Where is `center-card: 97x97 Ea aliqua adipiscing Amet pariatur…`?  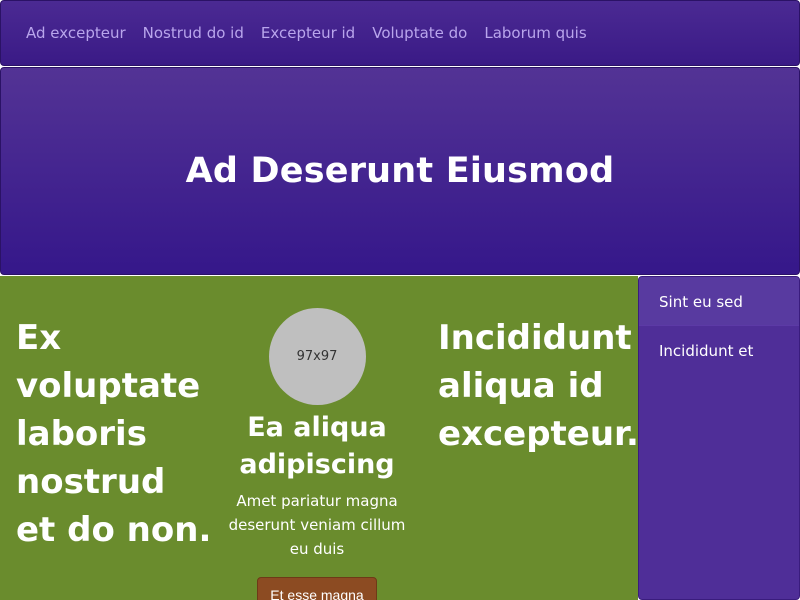
center-card: 97x97 Ea aliqua adipiscing Amet pariatur… is located at coordinates (317, 454).